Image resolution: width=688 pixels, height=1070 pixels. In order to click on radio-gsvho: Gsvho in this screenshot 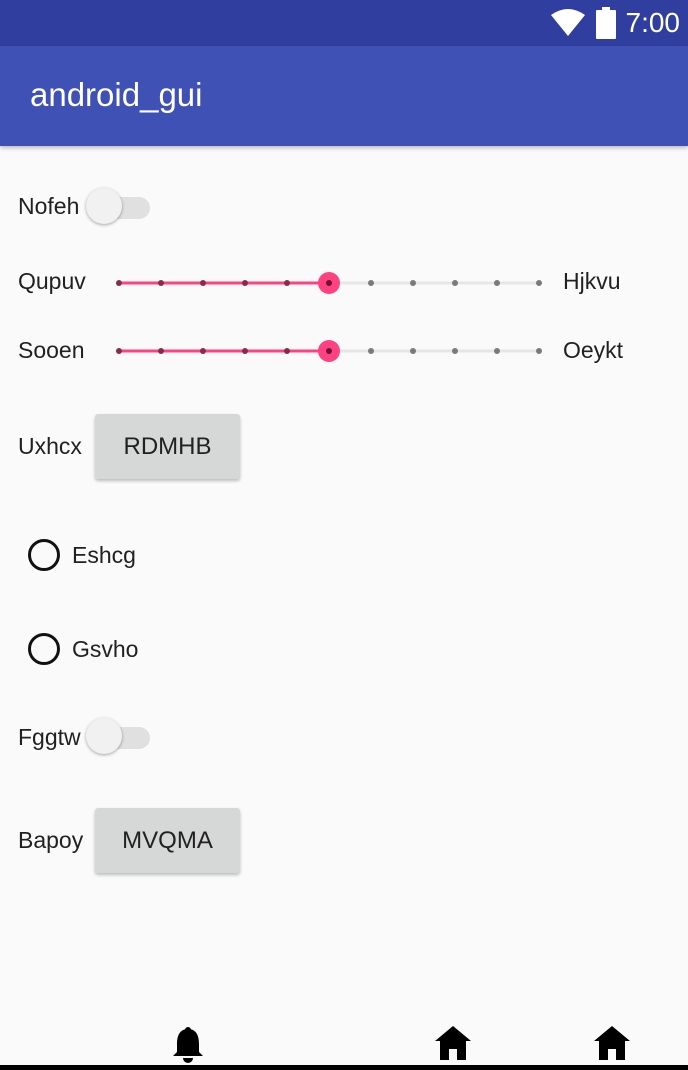, I will do `click(83, 649)`.